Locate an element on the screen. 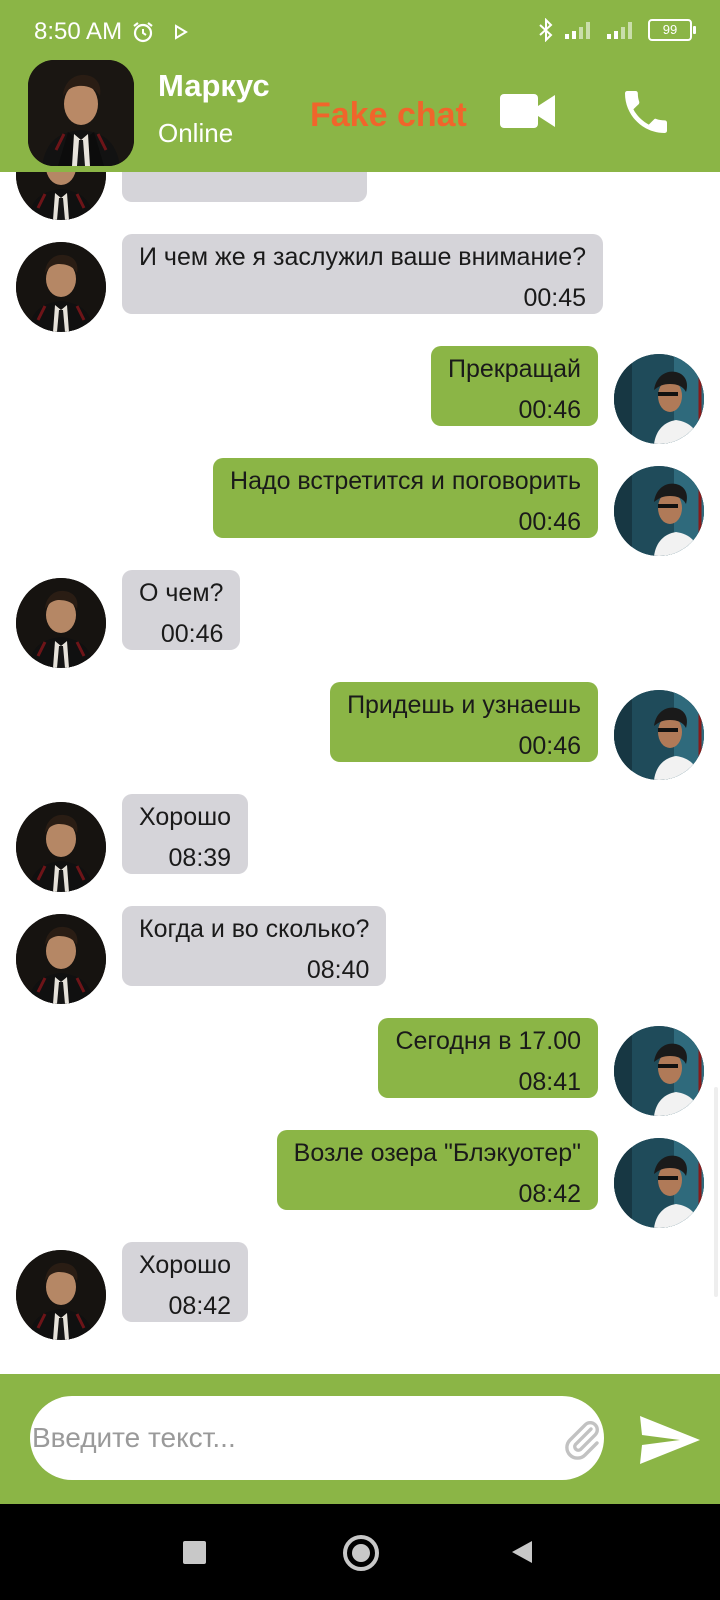 The width and height of the screenshot is (720, 1600). outgoing-message: Сегодня в 17.00 08:41 is located at coordinates (360, 1075).